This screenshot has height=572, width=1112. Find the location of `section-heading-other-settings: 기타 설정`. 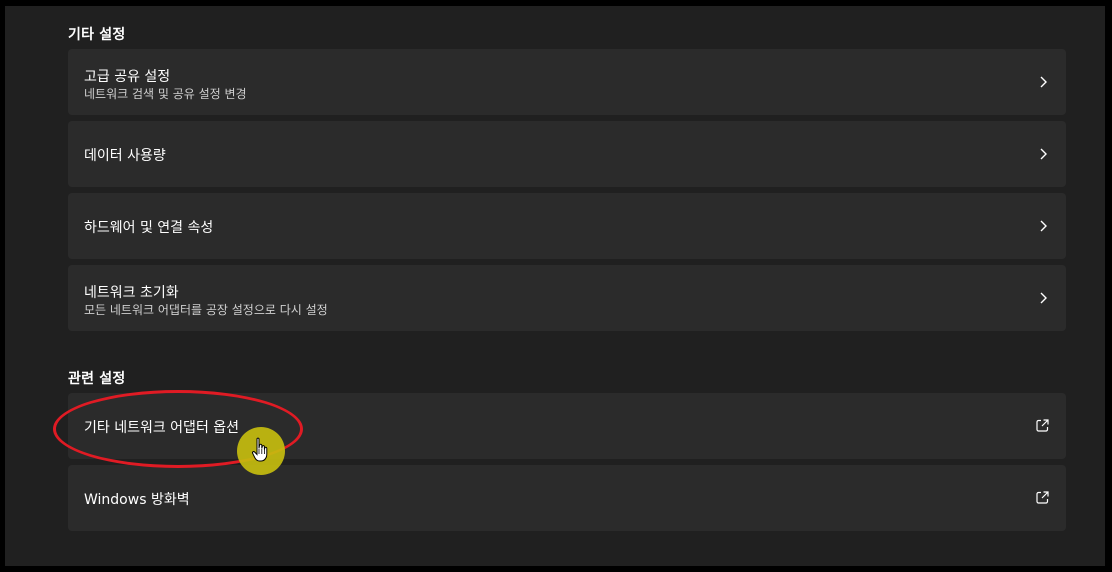

section-heading-other-settings: 기타 설정 is located at coordinates (97, 35).